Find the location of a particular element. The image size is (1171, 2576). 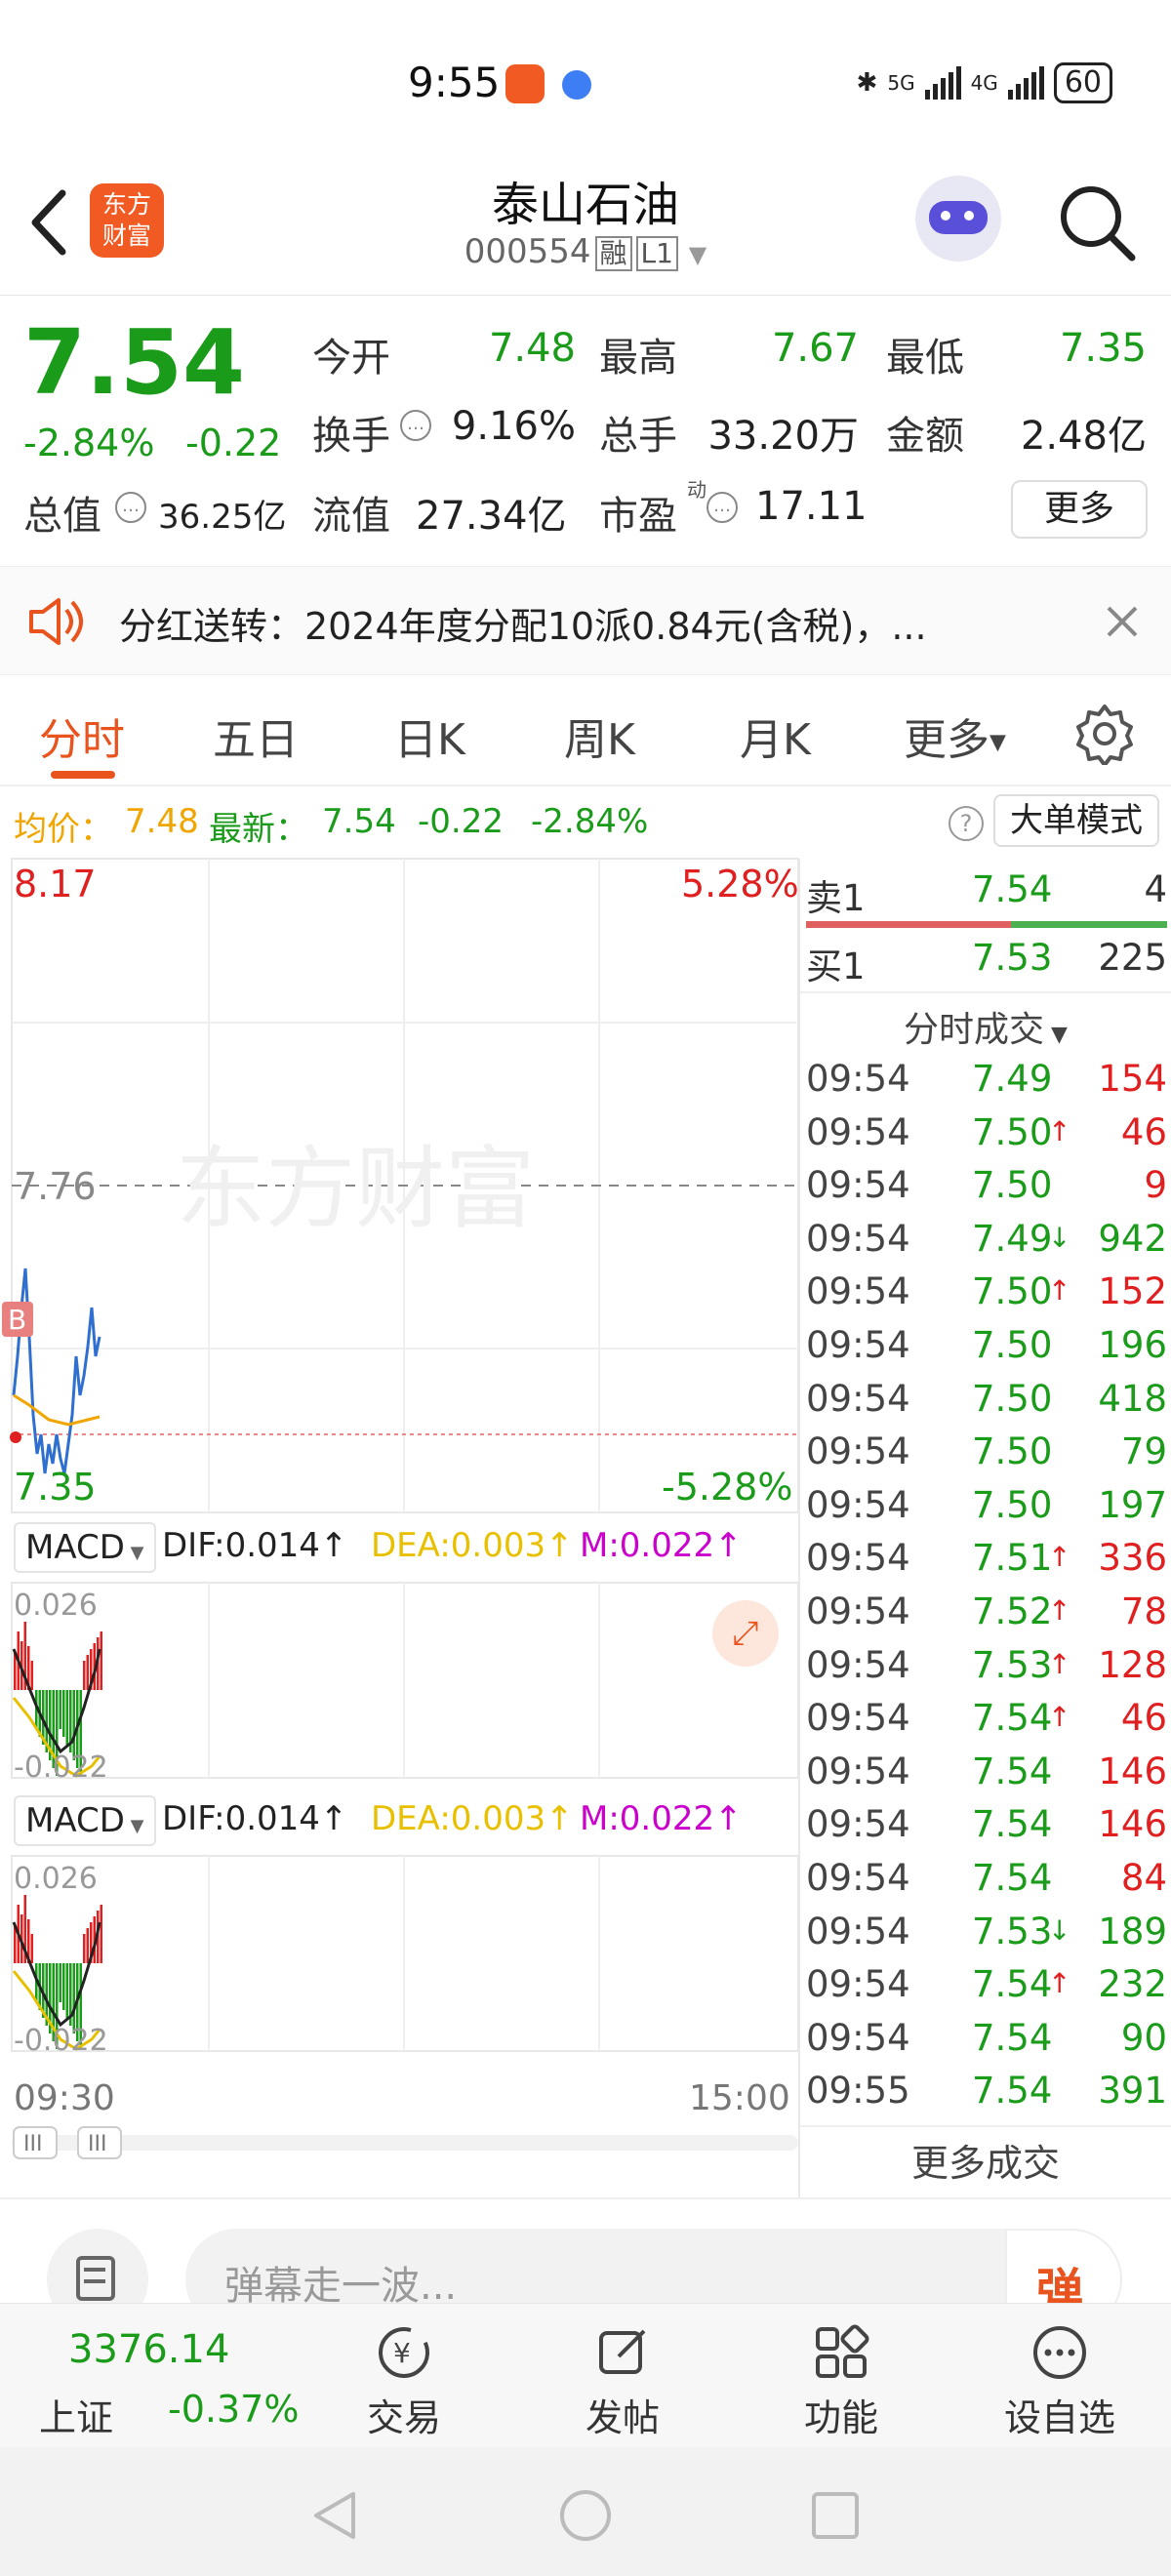

macd1-selector: MACD ▼ is located at coordinates (85, 1547).